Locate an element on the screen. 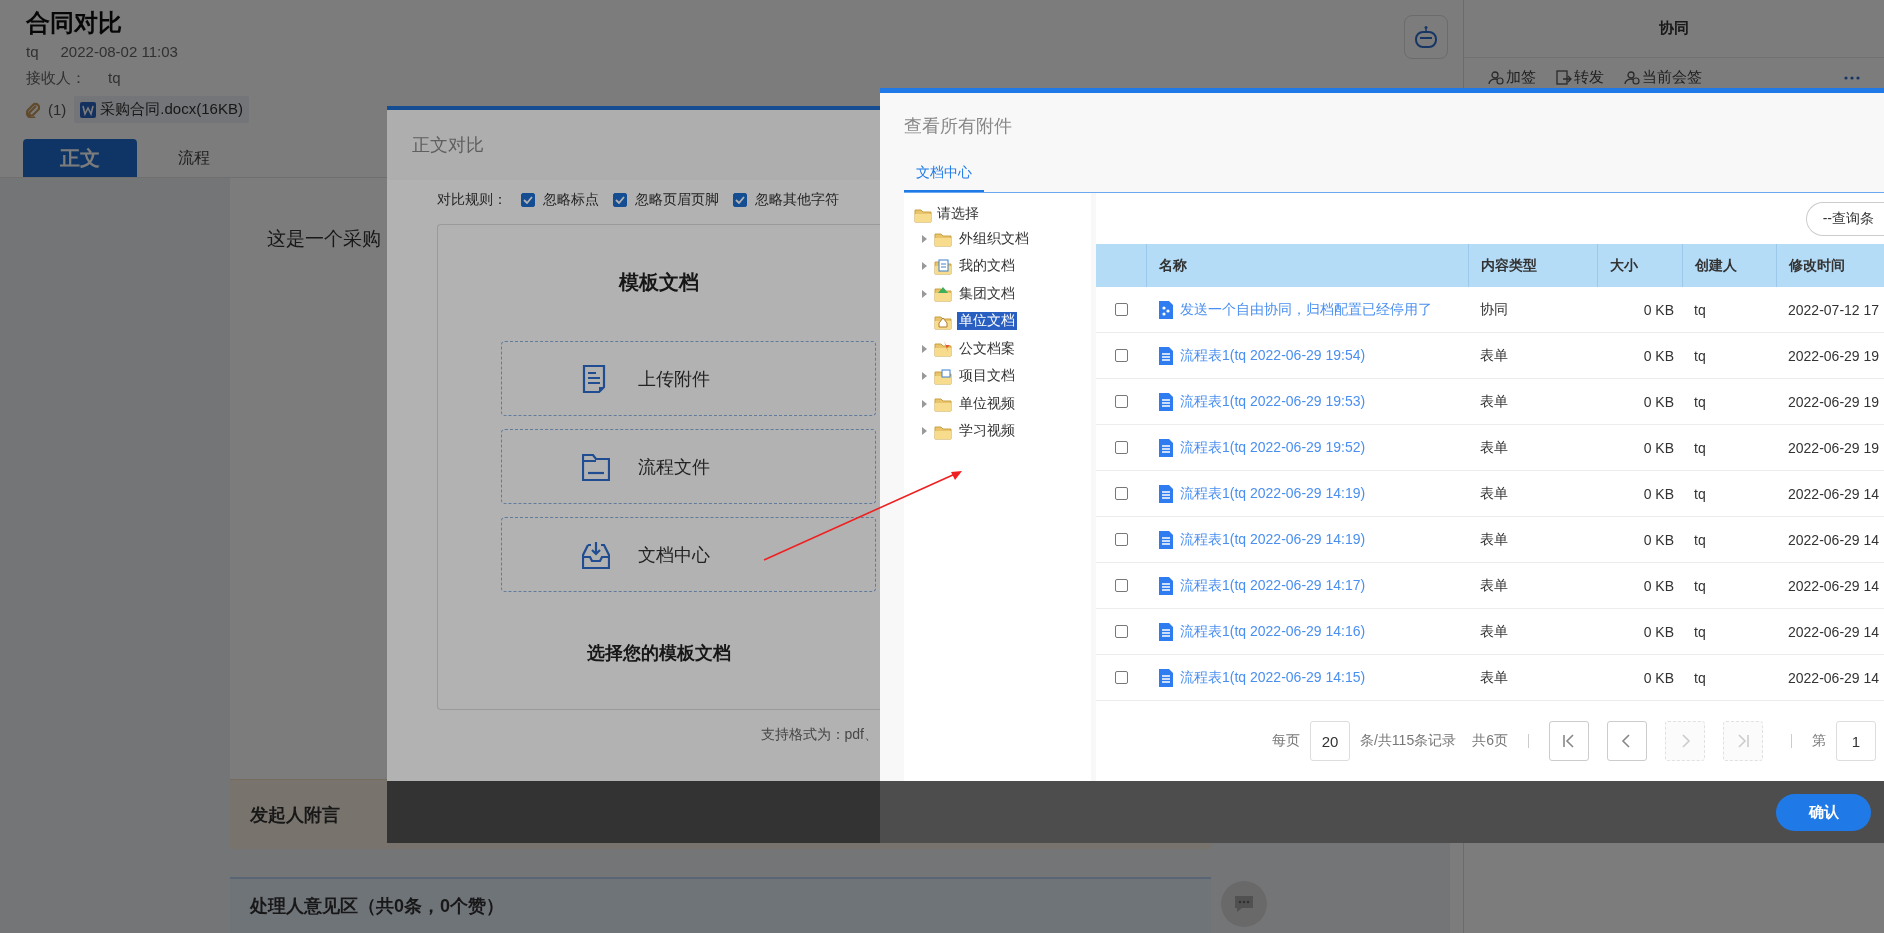  attachment-file: 采购合同.docx(16KB) is located at coordinates (161, 109).